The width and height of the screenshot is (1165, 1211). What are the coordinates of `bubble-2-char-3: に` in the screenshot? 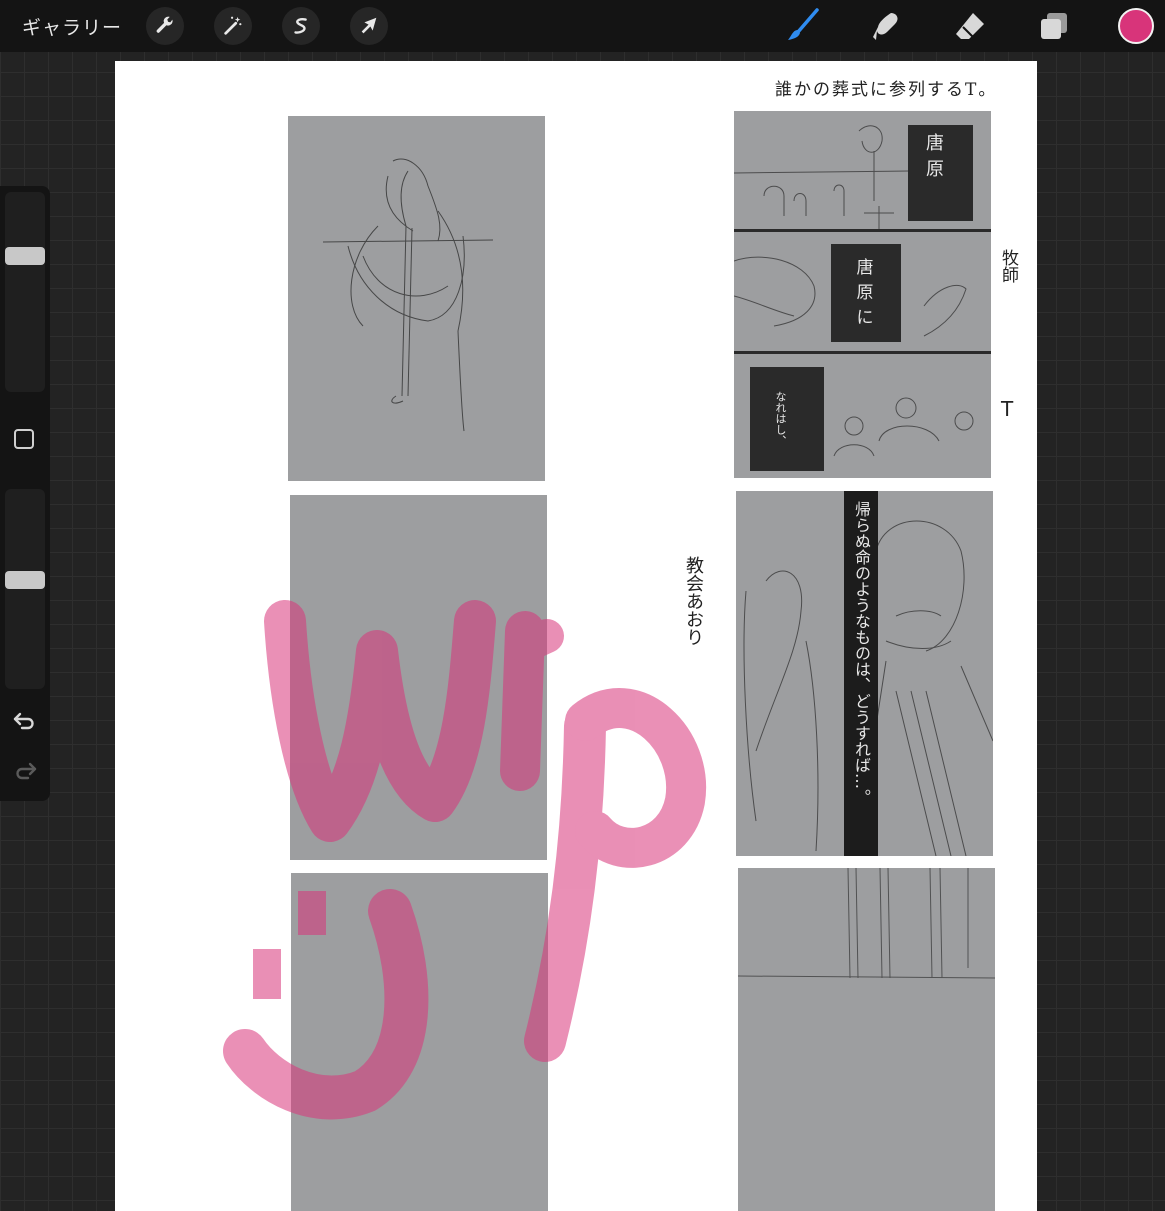 It's located at (865, 318).